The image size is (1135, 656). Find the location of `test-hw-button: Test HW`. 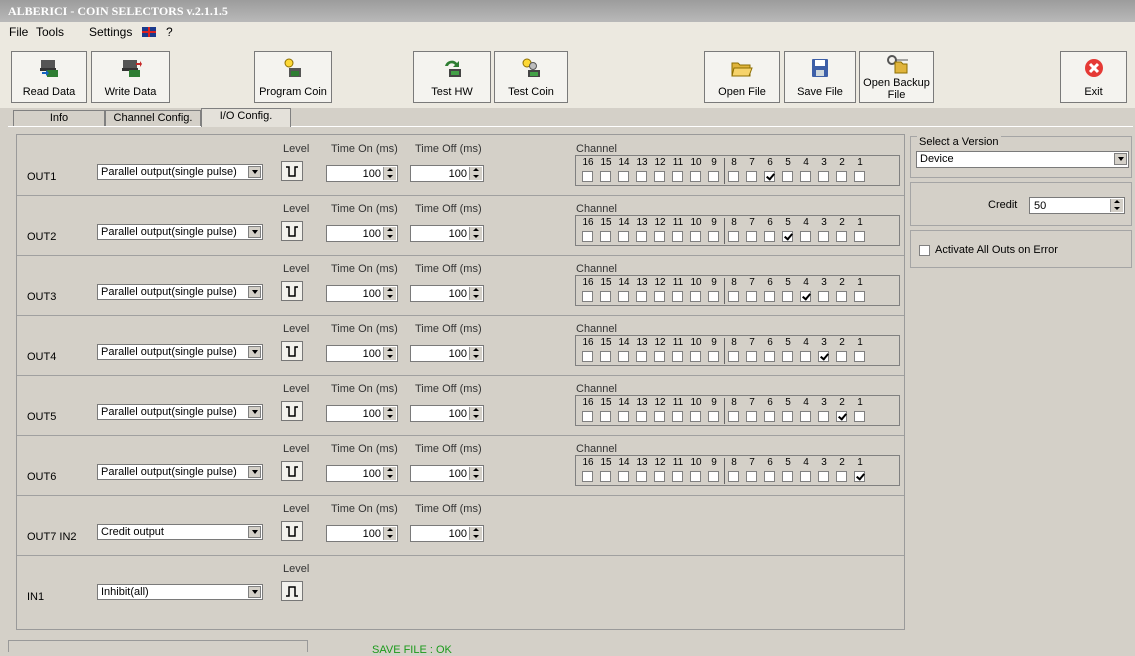

test-hw-button: Test HW is located at coordinates (452, 77).